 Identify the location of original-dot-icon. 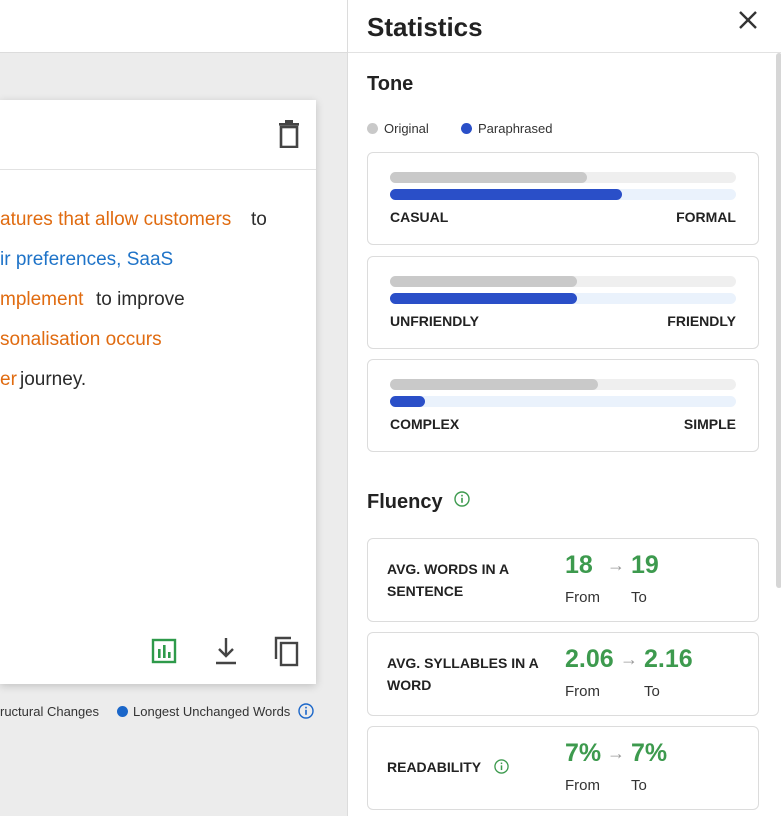
(372, 128).